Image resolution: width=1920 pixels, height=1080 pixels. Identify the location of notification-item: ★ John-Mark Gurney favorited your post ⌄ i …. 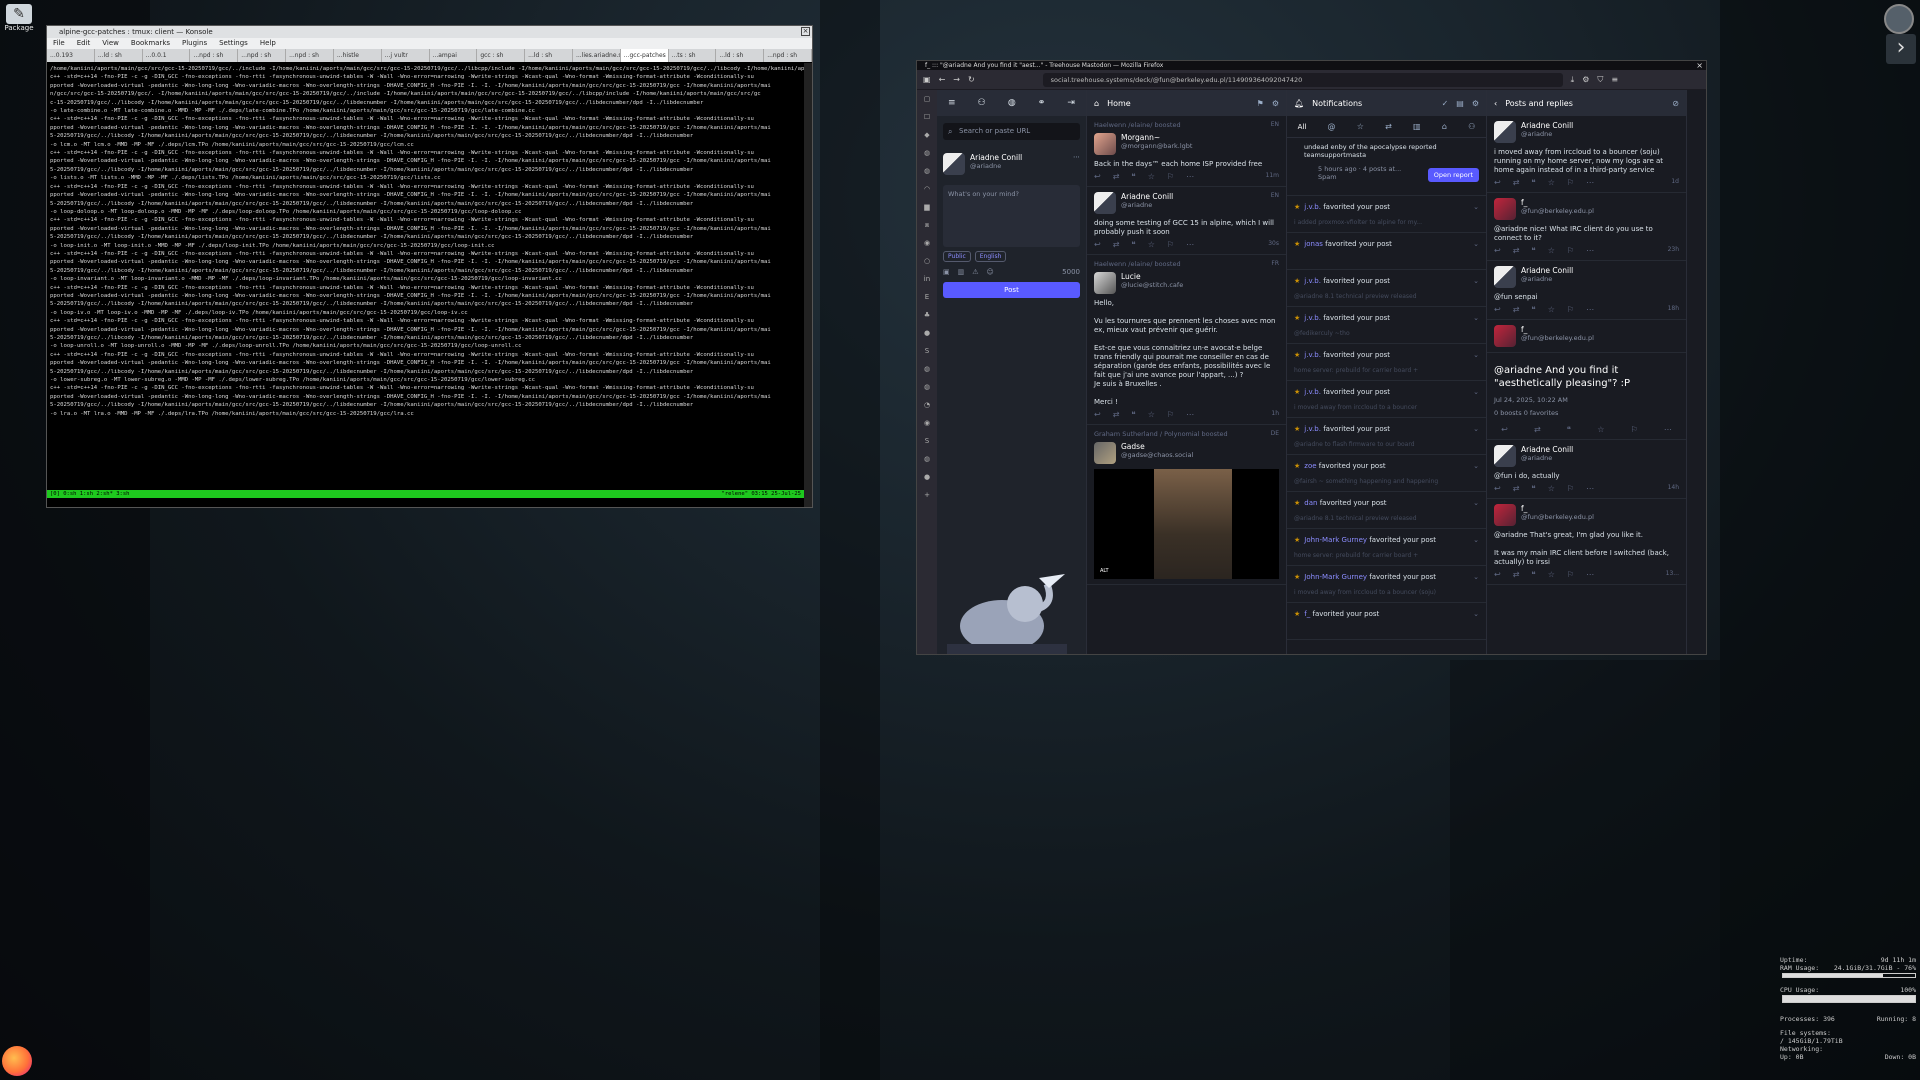
(1386, 584).